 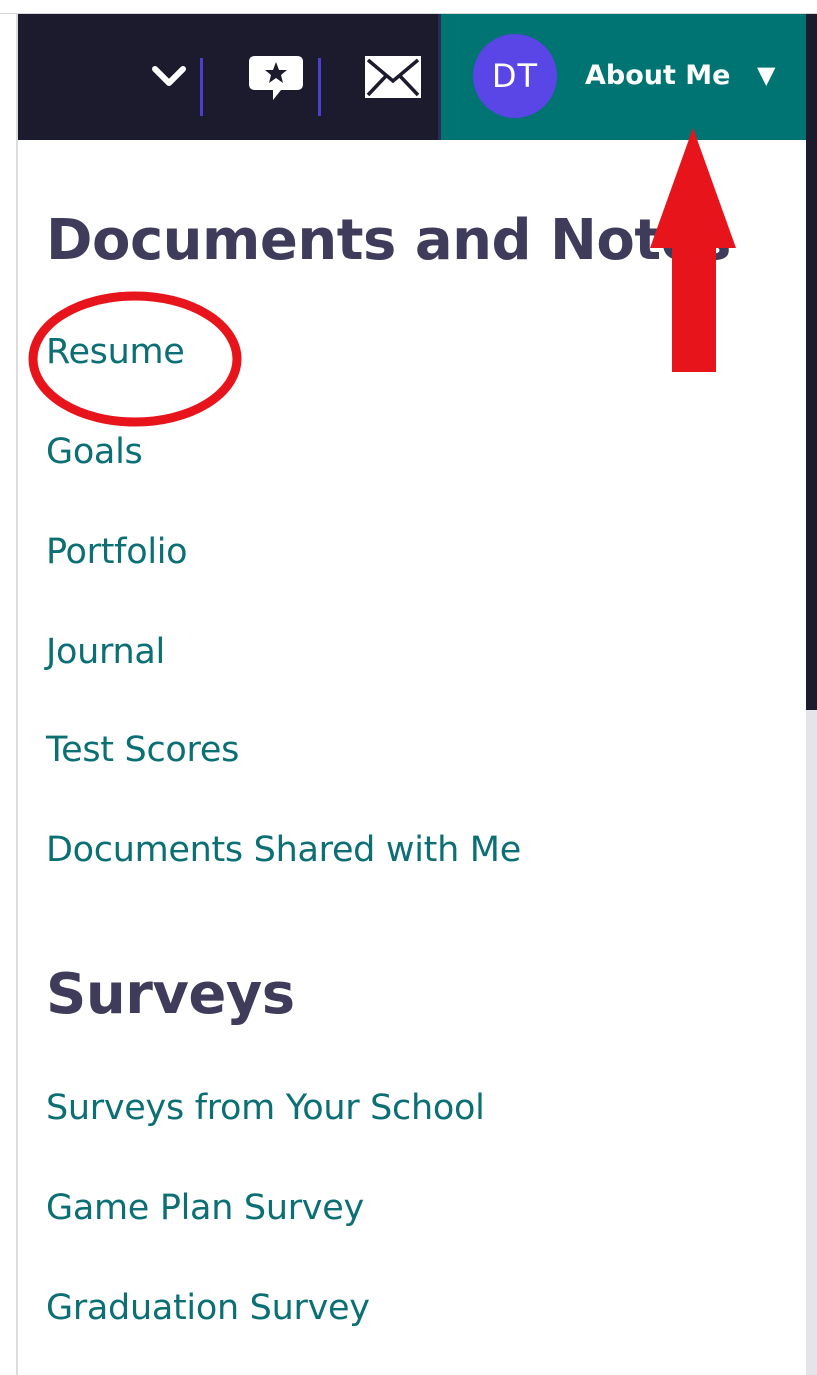 I want to click on about-me-menu-button: DT About Me ▼, so click(x=623, y=77).